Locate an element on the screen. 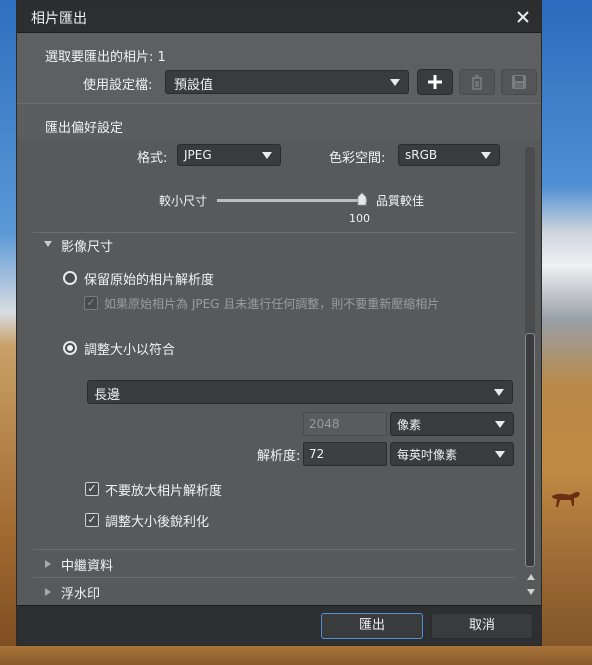 The height and width of the screenshot is (665, 592). quality-value: 100 is located at coordinates (359, 218).